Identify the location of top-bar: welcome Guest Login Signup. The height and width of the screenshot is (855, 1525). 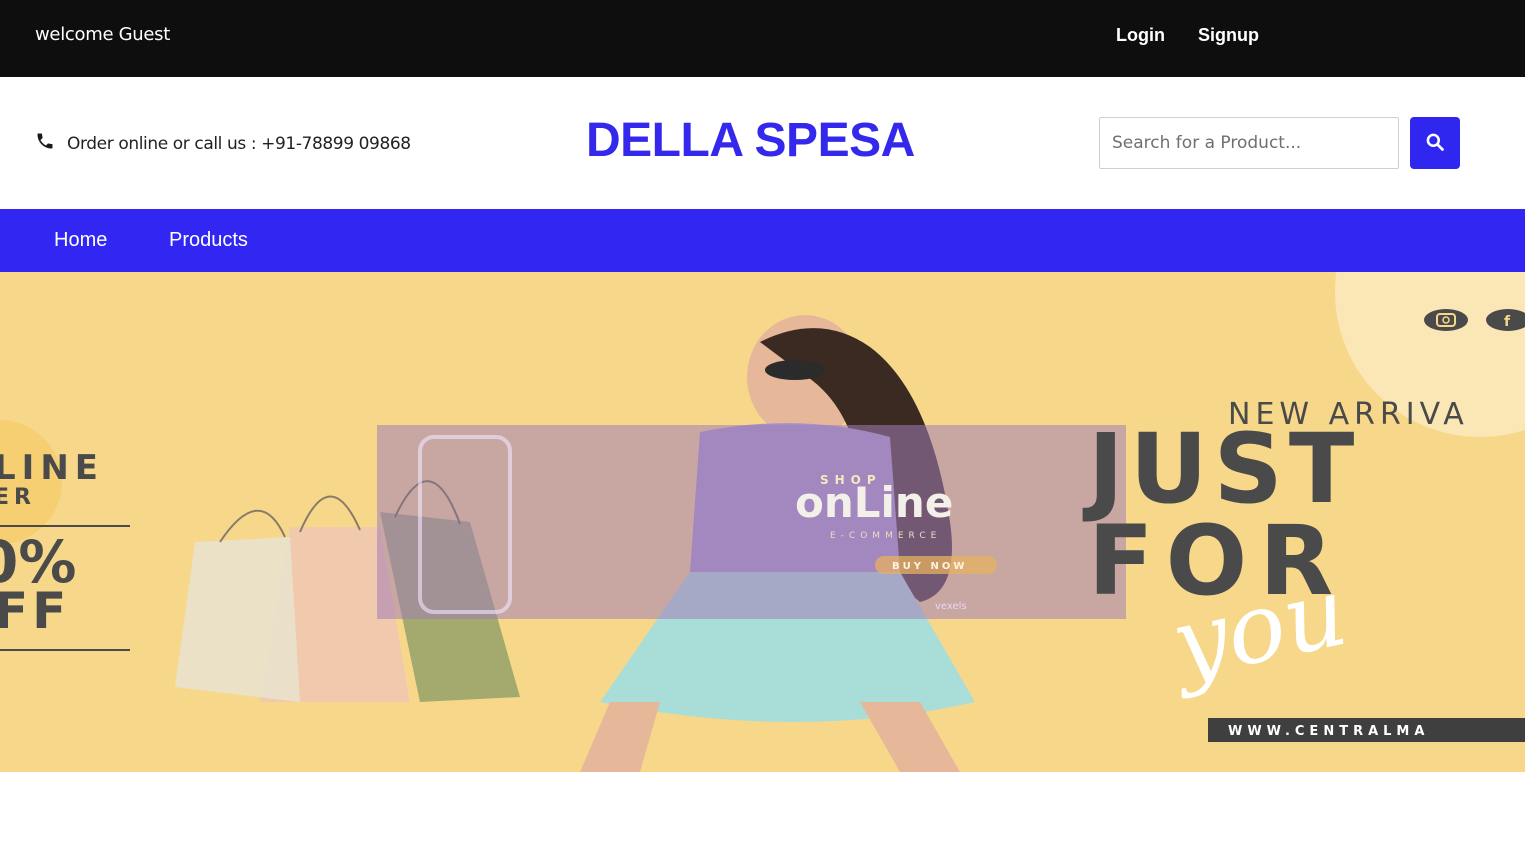
(762, 38).